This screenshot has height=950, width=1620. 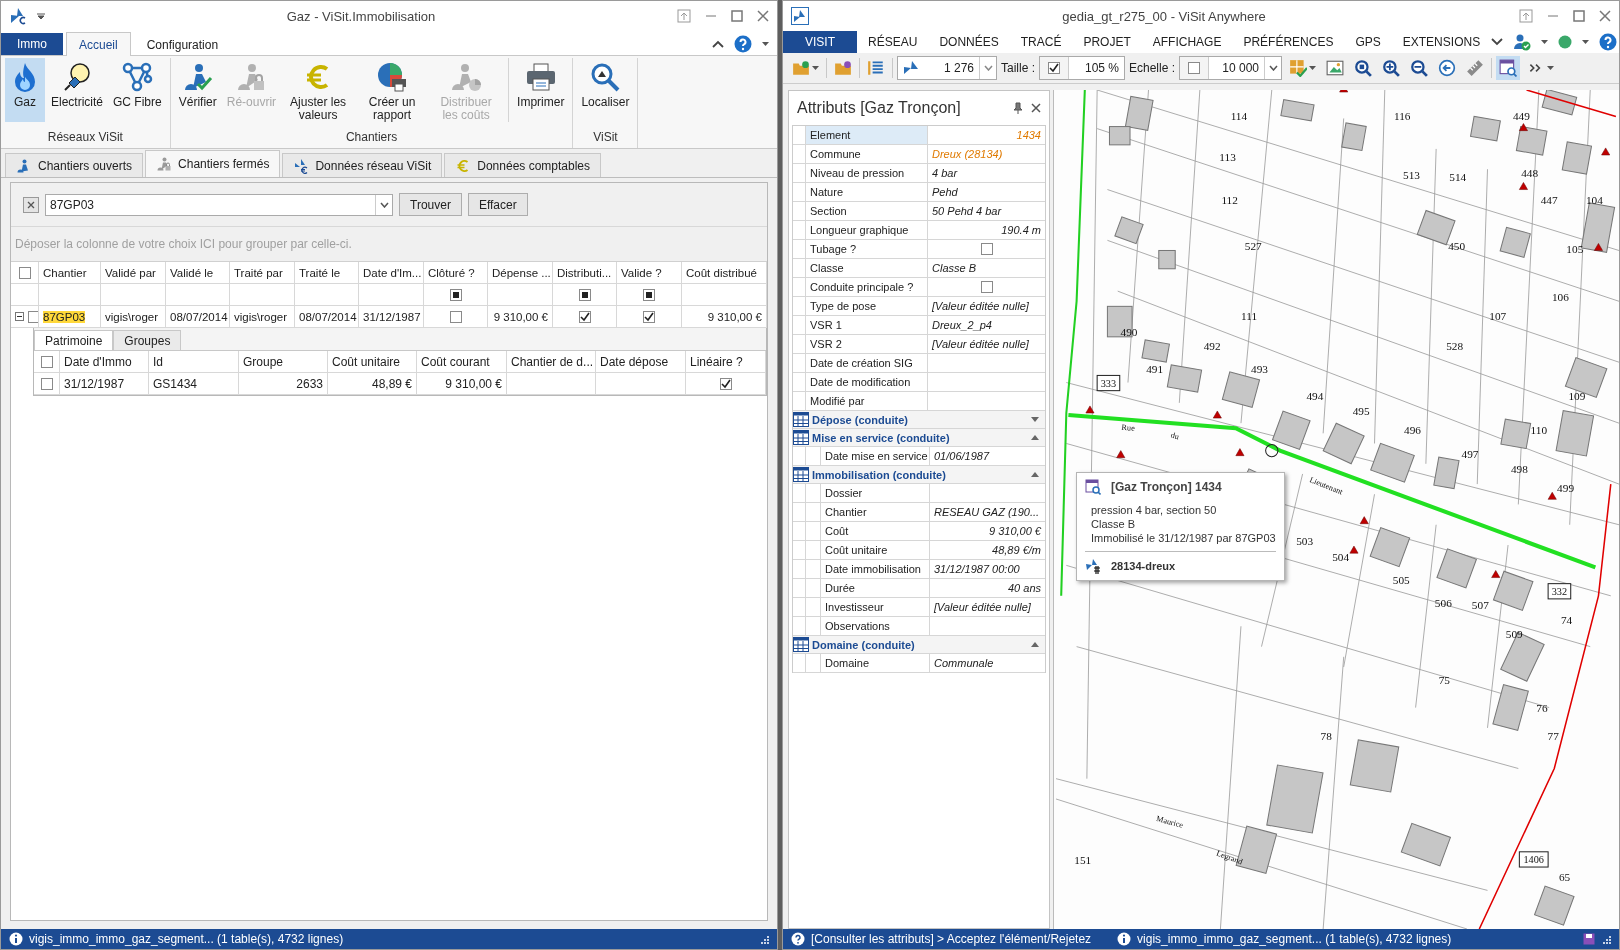 I want to click on valve-marker-icon, so click(x=1523, y=186).